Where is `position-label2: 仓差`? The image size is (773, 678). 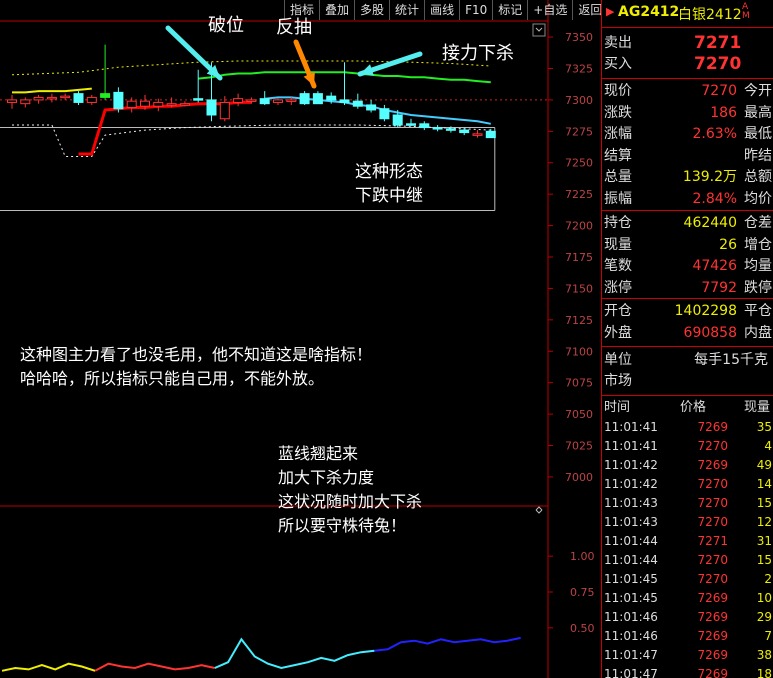
position-label2: 仓差 is located at coordinates (758, 223).